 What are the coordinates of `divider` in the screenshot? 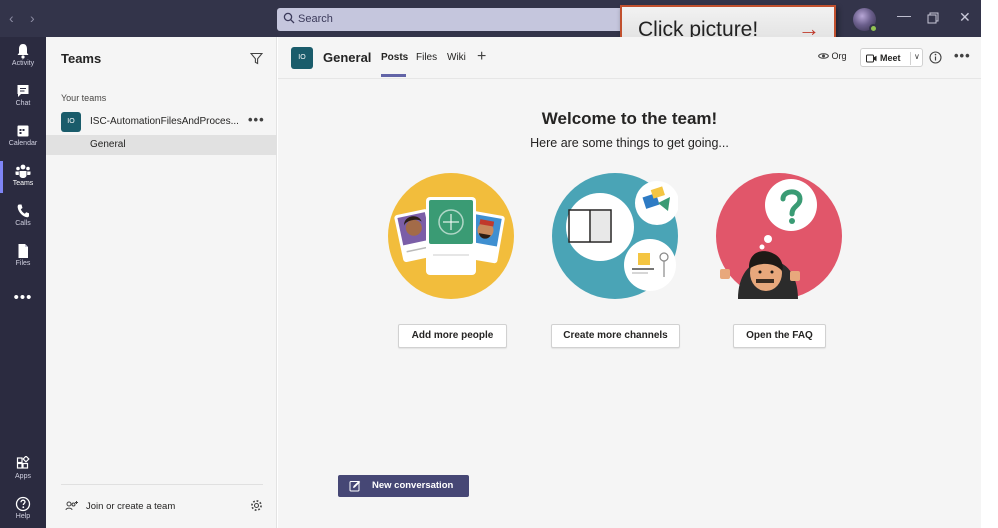 It's located at (162, 484).